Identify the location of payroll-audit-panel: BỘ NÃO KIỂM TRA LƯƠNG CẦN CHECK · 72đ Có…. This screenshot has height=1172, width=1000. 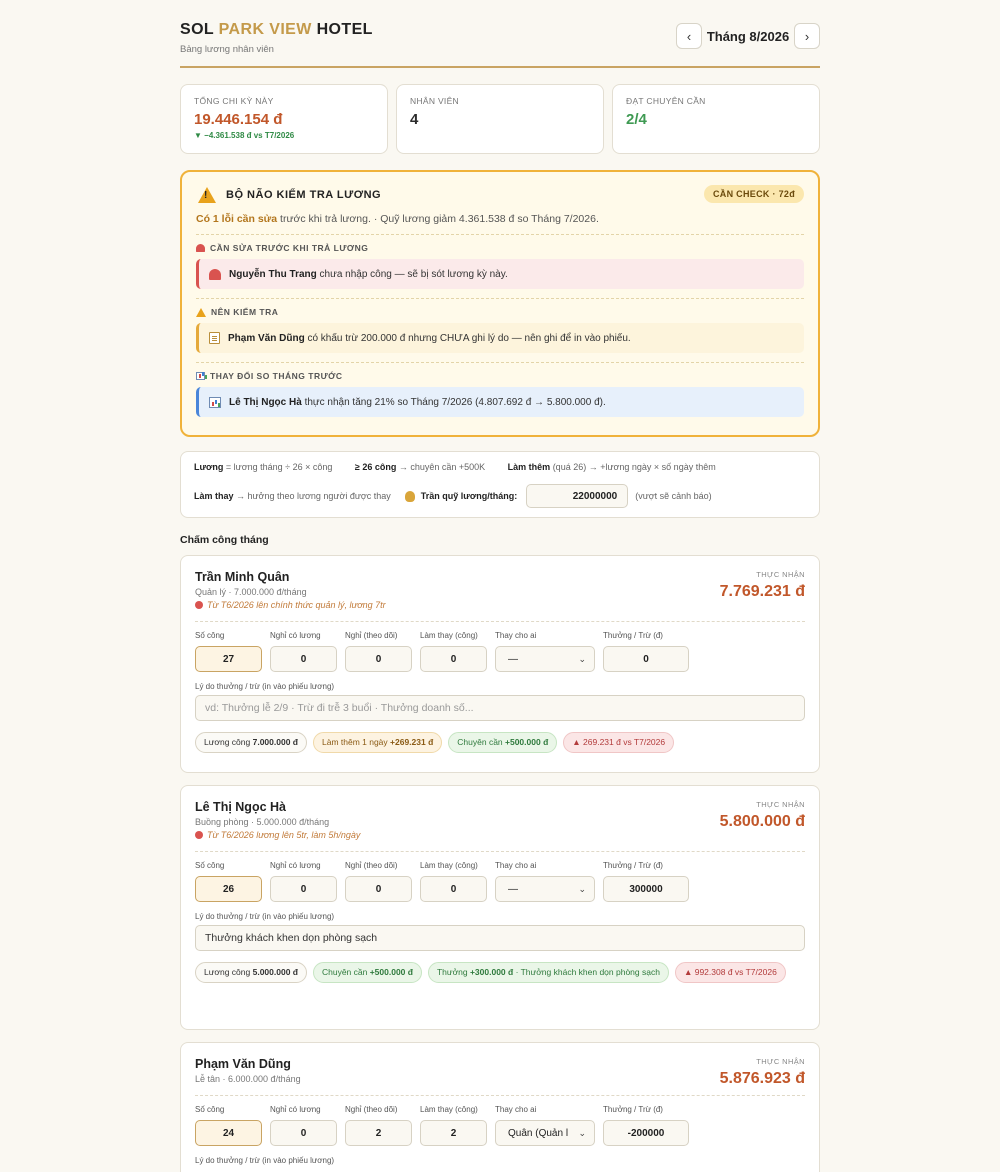
(500, 303).